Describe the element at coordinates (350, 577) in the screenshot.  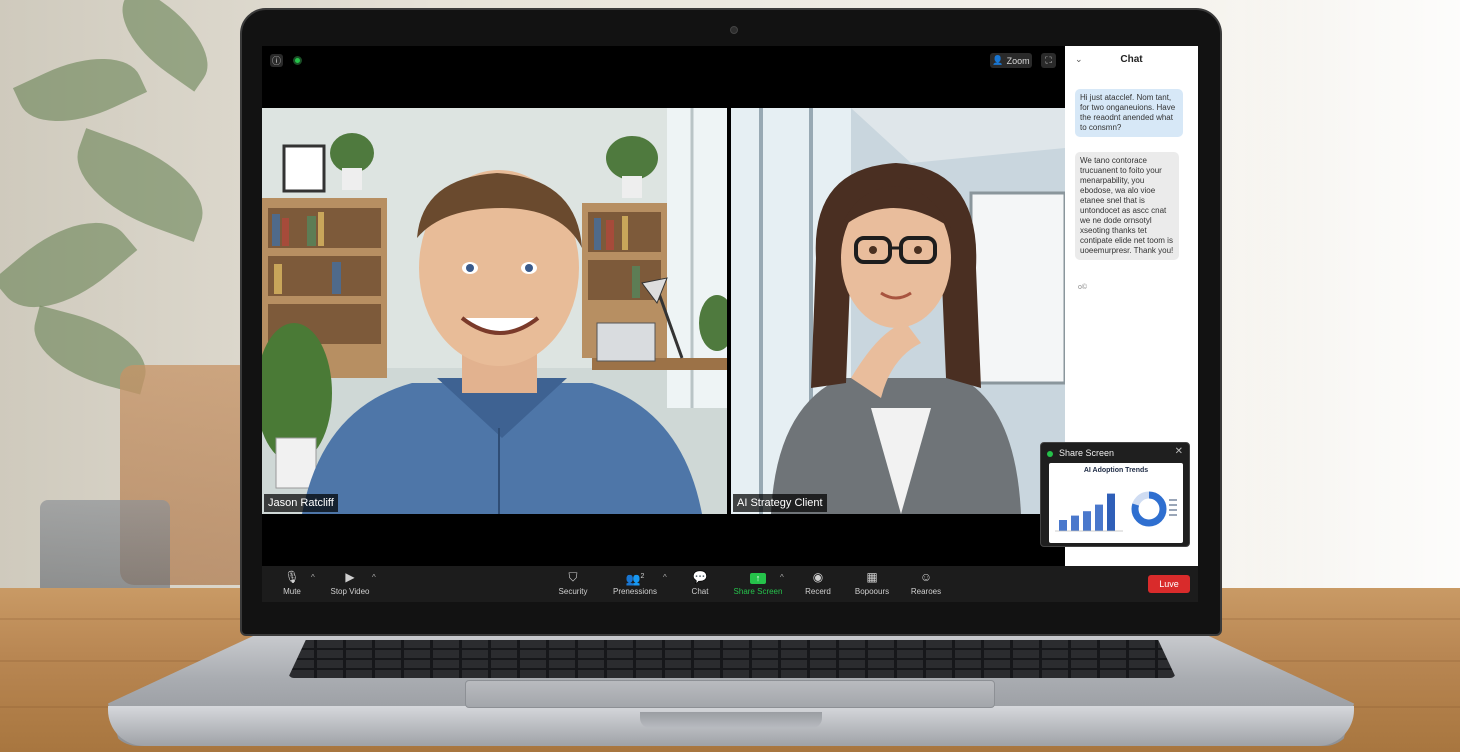
I see `video-camera-icon: ▶` at that location.